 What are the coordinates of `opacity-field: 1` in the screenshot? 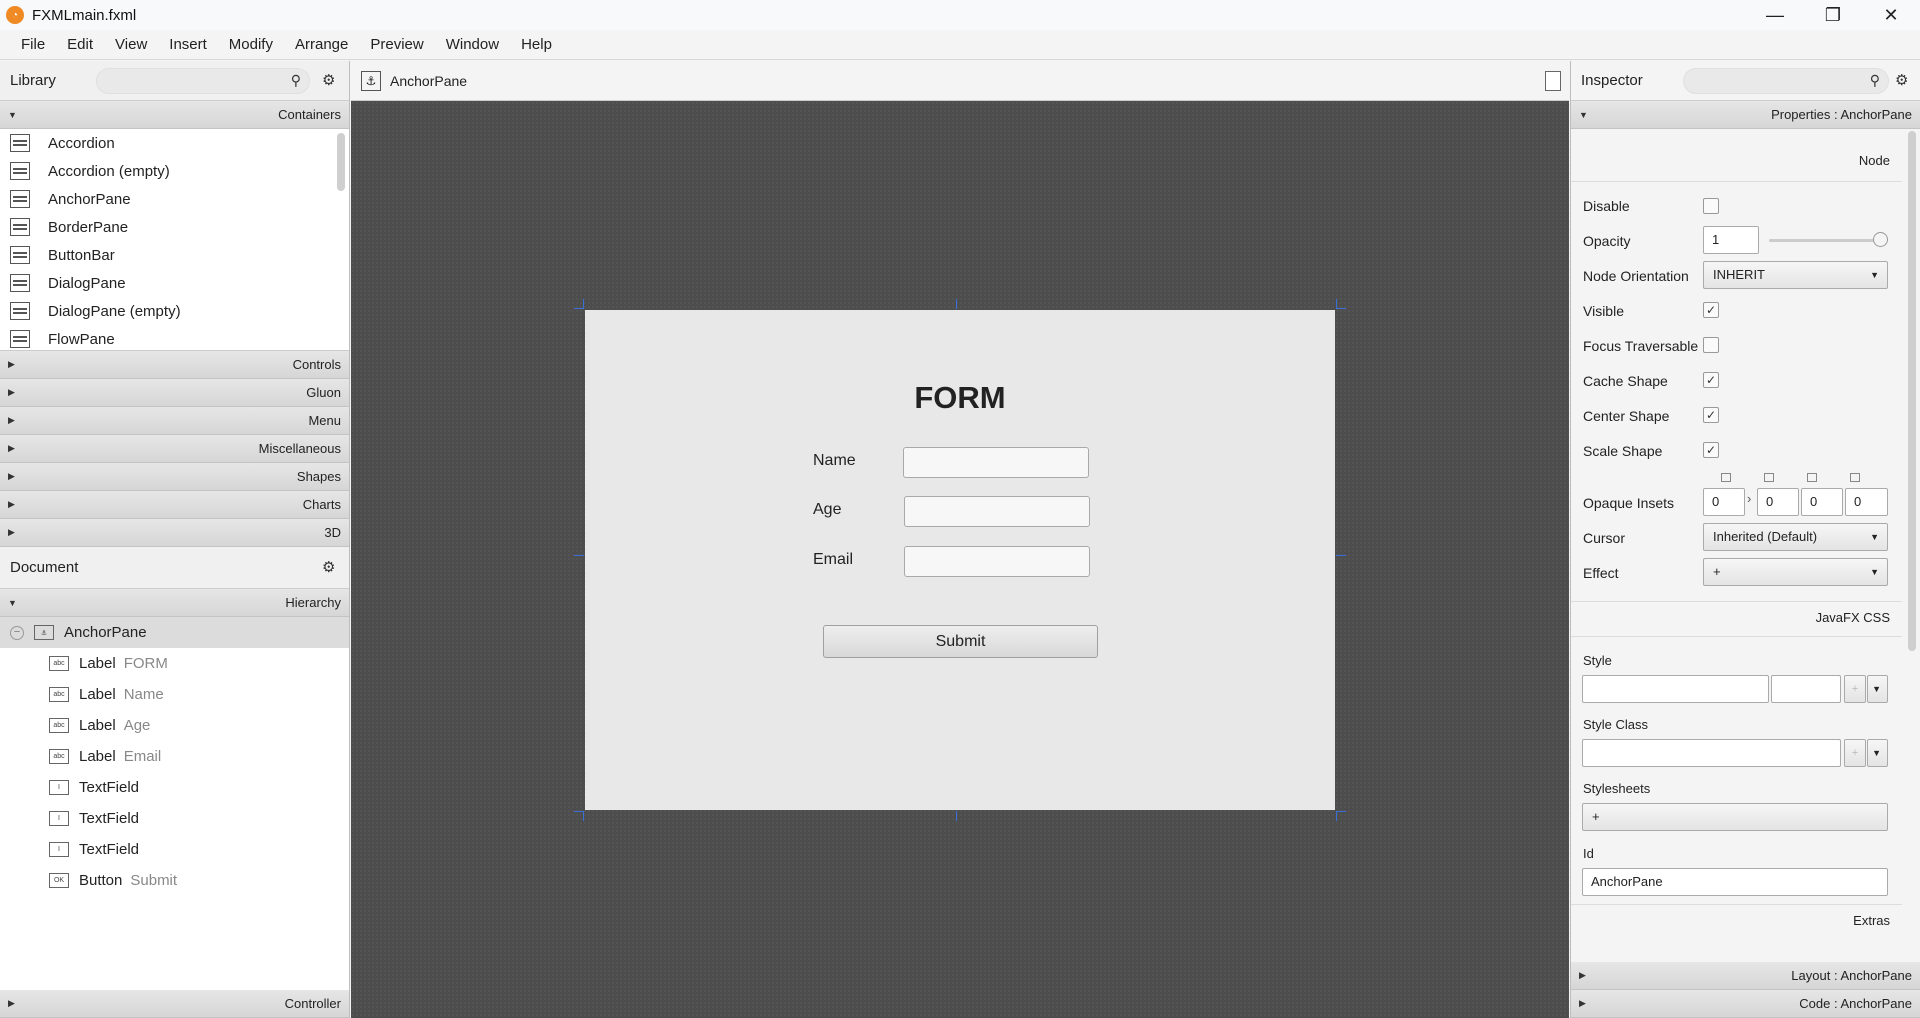 It's located at (1731, 240).